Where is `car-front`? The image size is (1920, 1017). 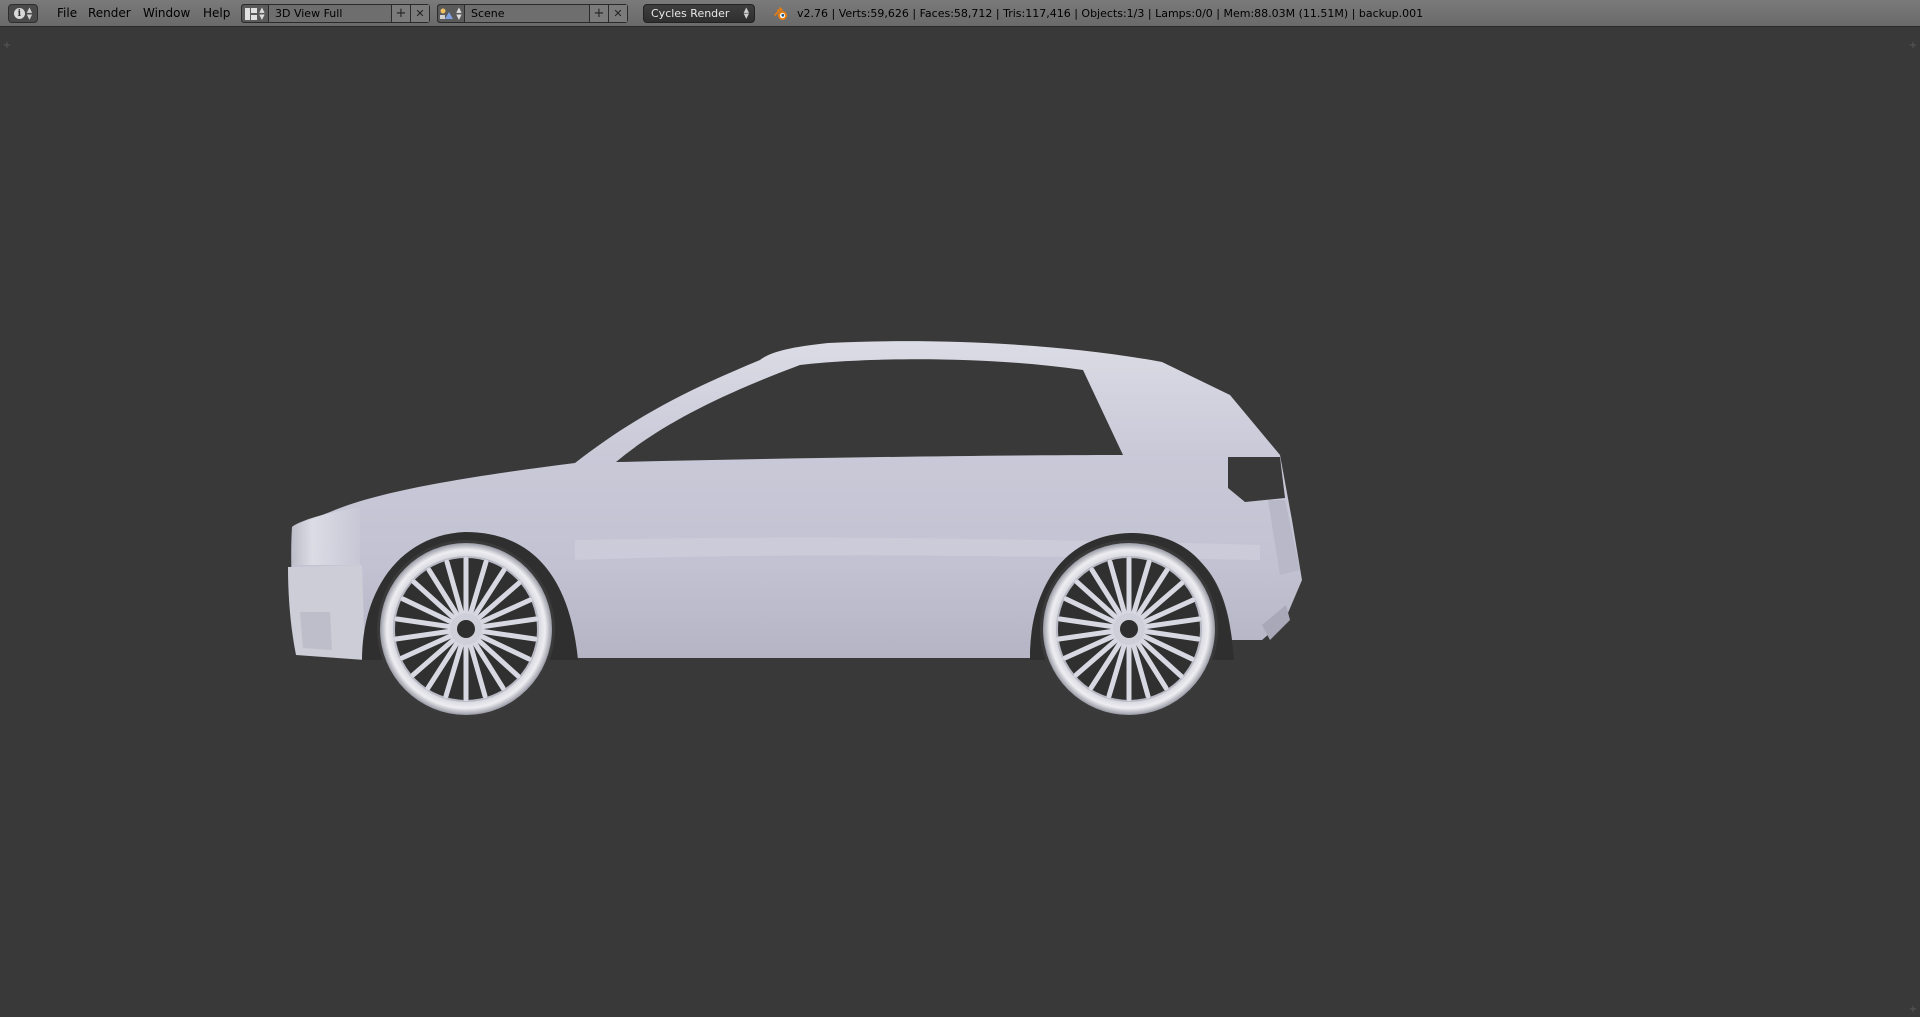
car-front is located at coordinates (326, 536).